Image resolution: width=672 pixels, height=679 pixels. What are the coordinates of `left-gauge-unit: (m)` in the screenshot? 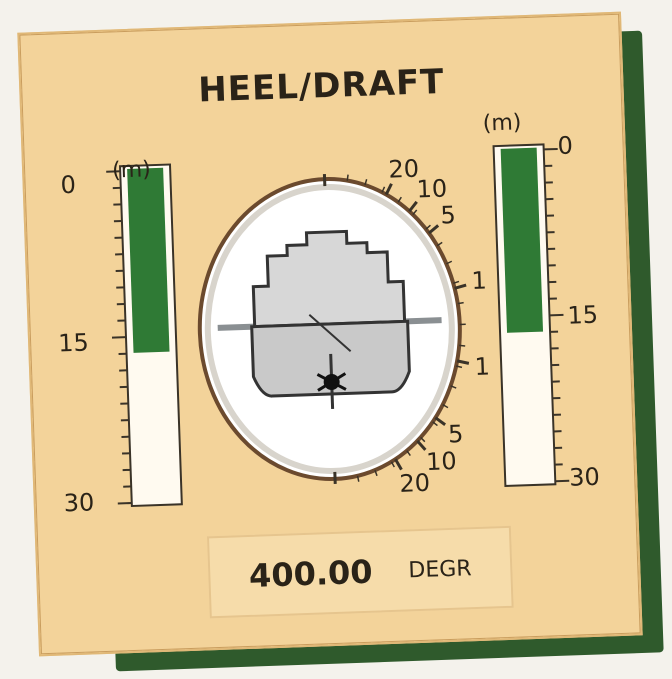 It's located at (131, 170).